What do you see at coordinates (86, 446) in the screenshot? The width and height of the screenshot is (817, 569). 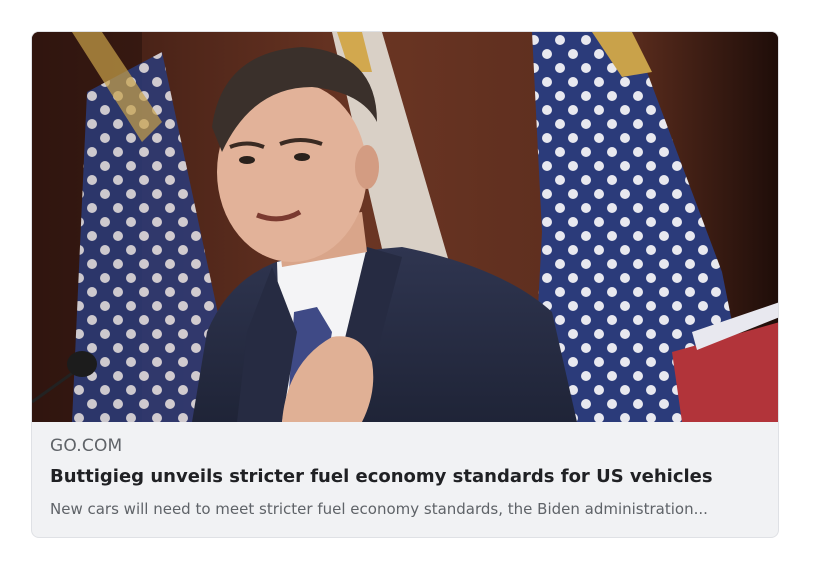 I see `article-source: GO.COM` at bounding box center [86, 446].